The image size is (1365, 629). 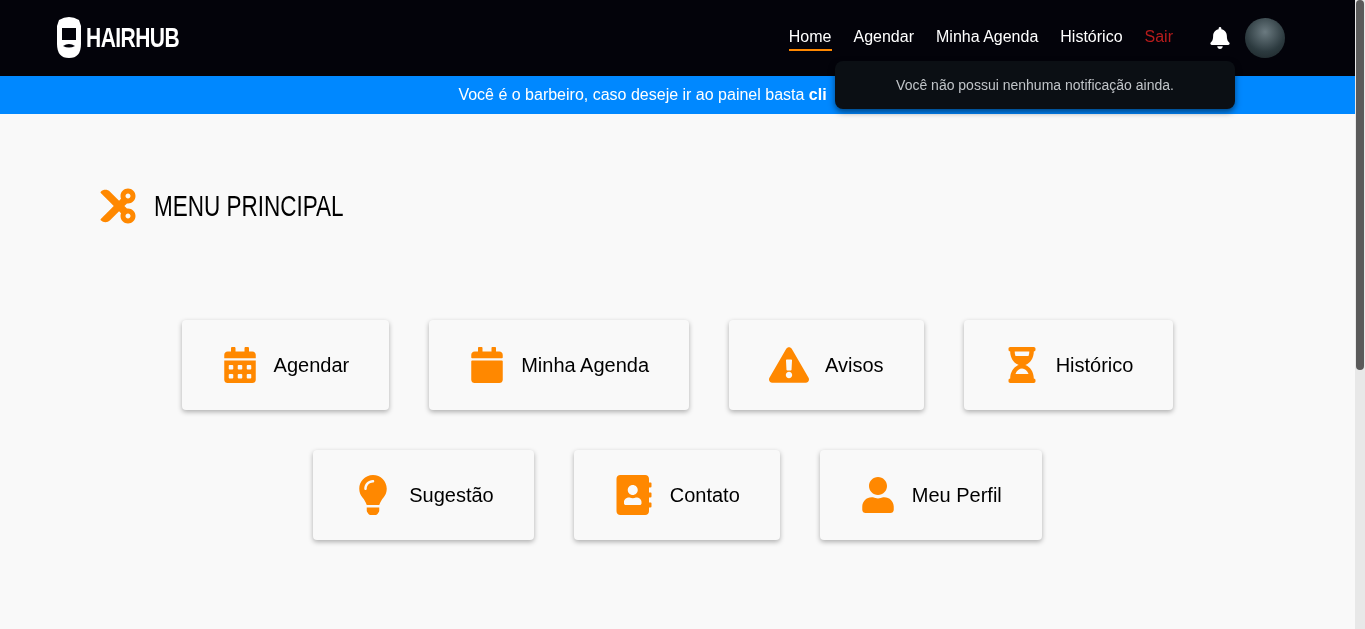 I want to click on banner-text: Você é o barbeiro, caso deseje ir ao painel basta cli, so click(x=642, y=95).